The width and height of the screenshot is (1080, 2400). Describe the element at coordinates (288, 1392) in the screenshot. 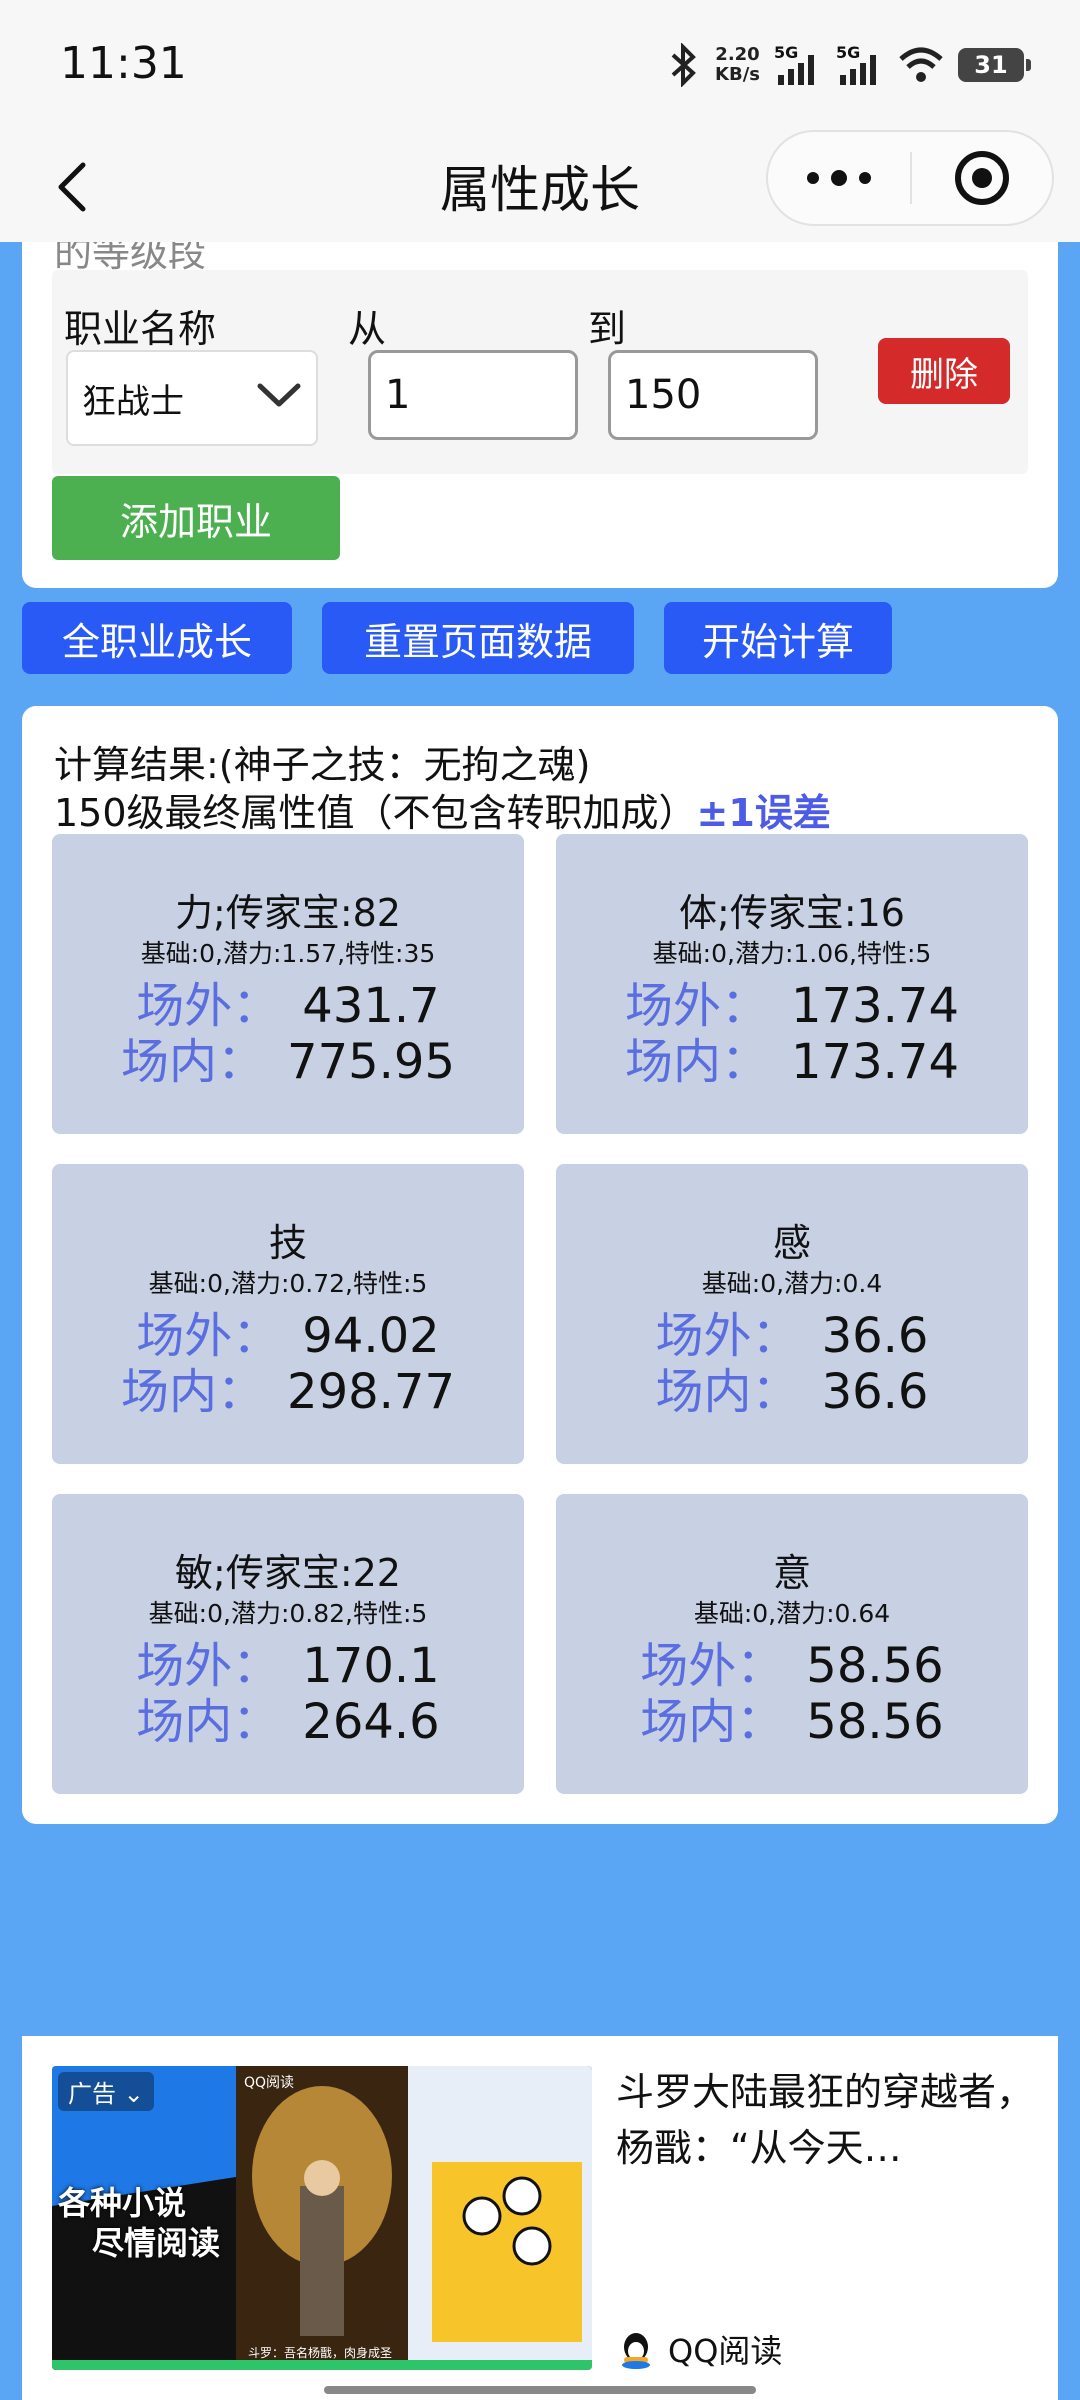

I see `stat-inside: 场内： 298.77` at that location.